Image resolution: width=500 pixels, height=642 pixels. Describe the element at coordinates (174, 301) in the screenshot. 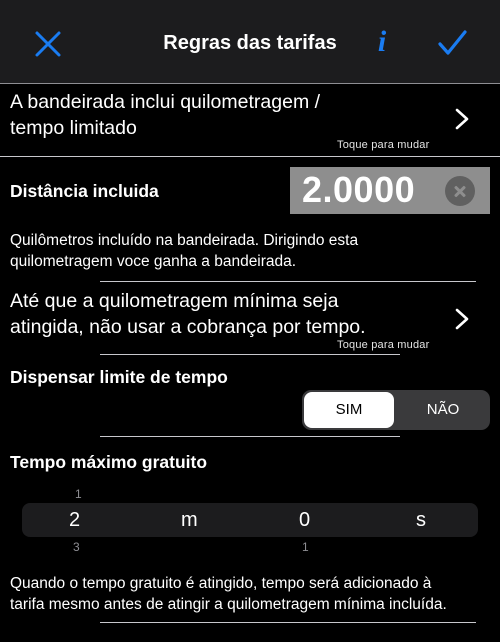

I see `until-minimum-line1: Até que a quilometragem mínima seja` at that location.